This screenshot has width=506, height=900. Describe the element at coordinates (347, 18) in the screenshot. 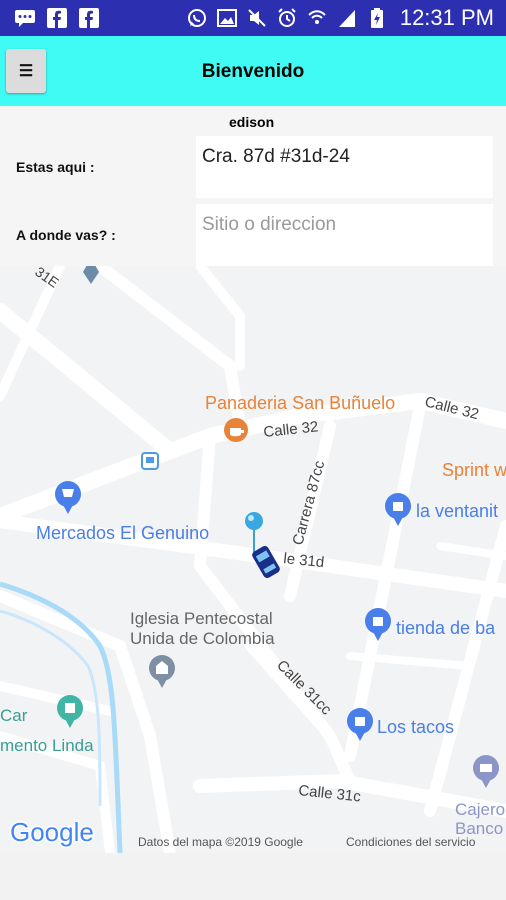

I see `signal-icon` at that location.